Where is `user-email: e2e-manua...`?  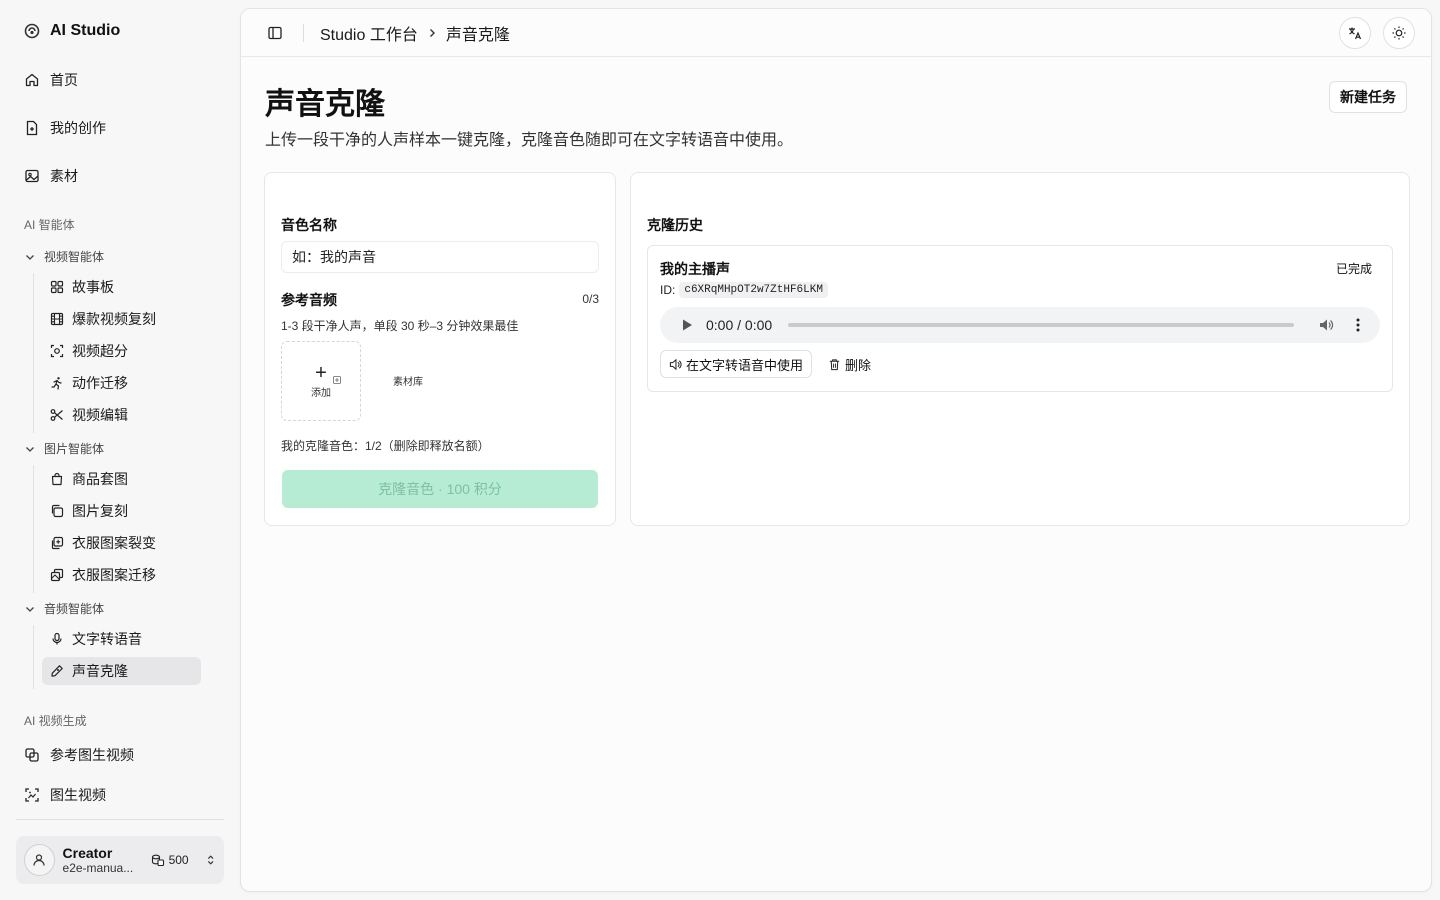 user-email: e2e-manua... is located at coordinates (98, 868).